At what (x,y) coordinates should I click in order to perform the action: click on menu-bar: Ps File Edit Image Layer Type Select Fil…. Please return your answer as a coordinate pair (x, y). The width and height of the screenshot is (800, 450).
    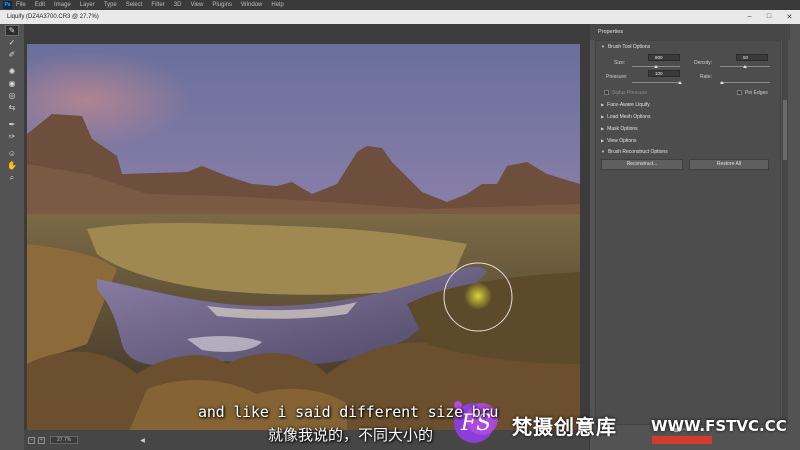
    Looking at the image, I should click on (400, 5).